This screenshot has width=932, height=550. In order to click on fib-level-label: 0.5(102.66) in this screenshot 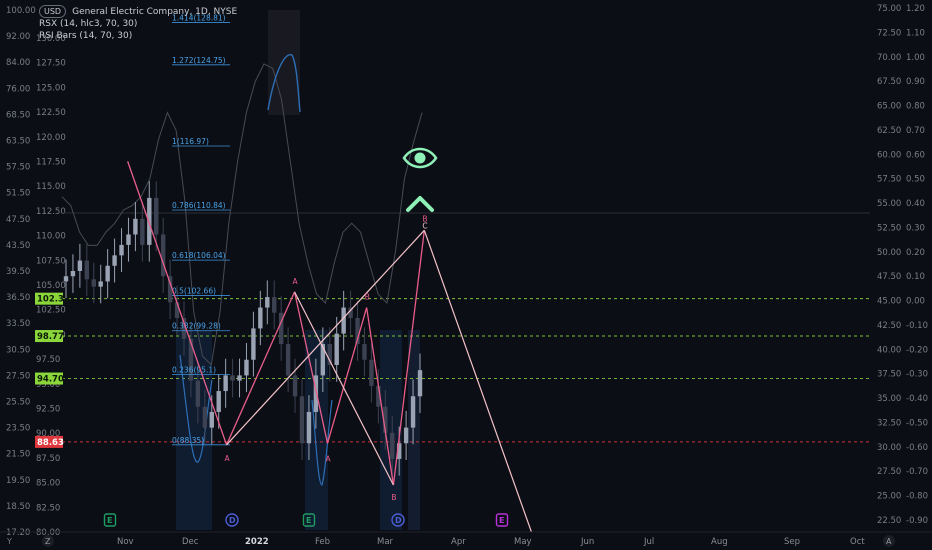, I will do `click(194, 290)`.